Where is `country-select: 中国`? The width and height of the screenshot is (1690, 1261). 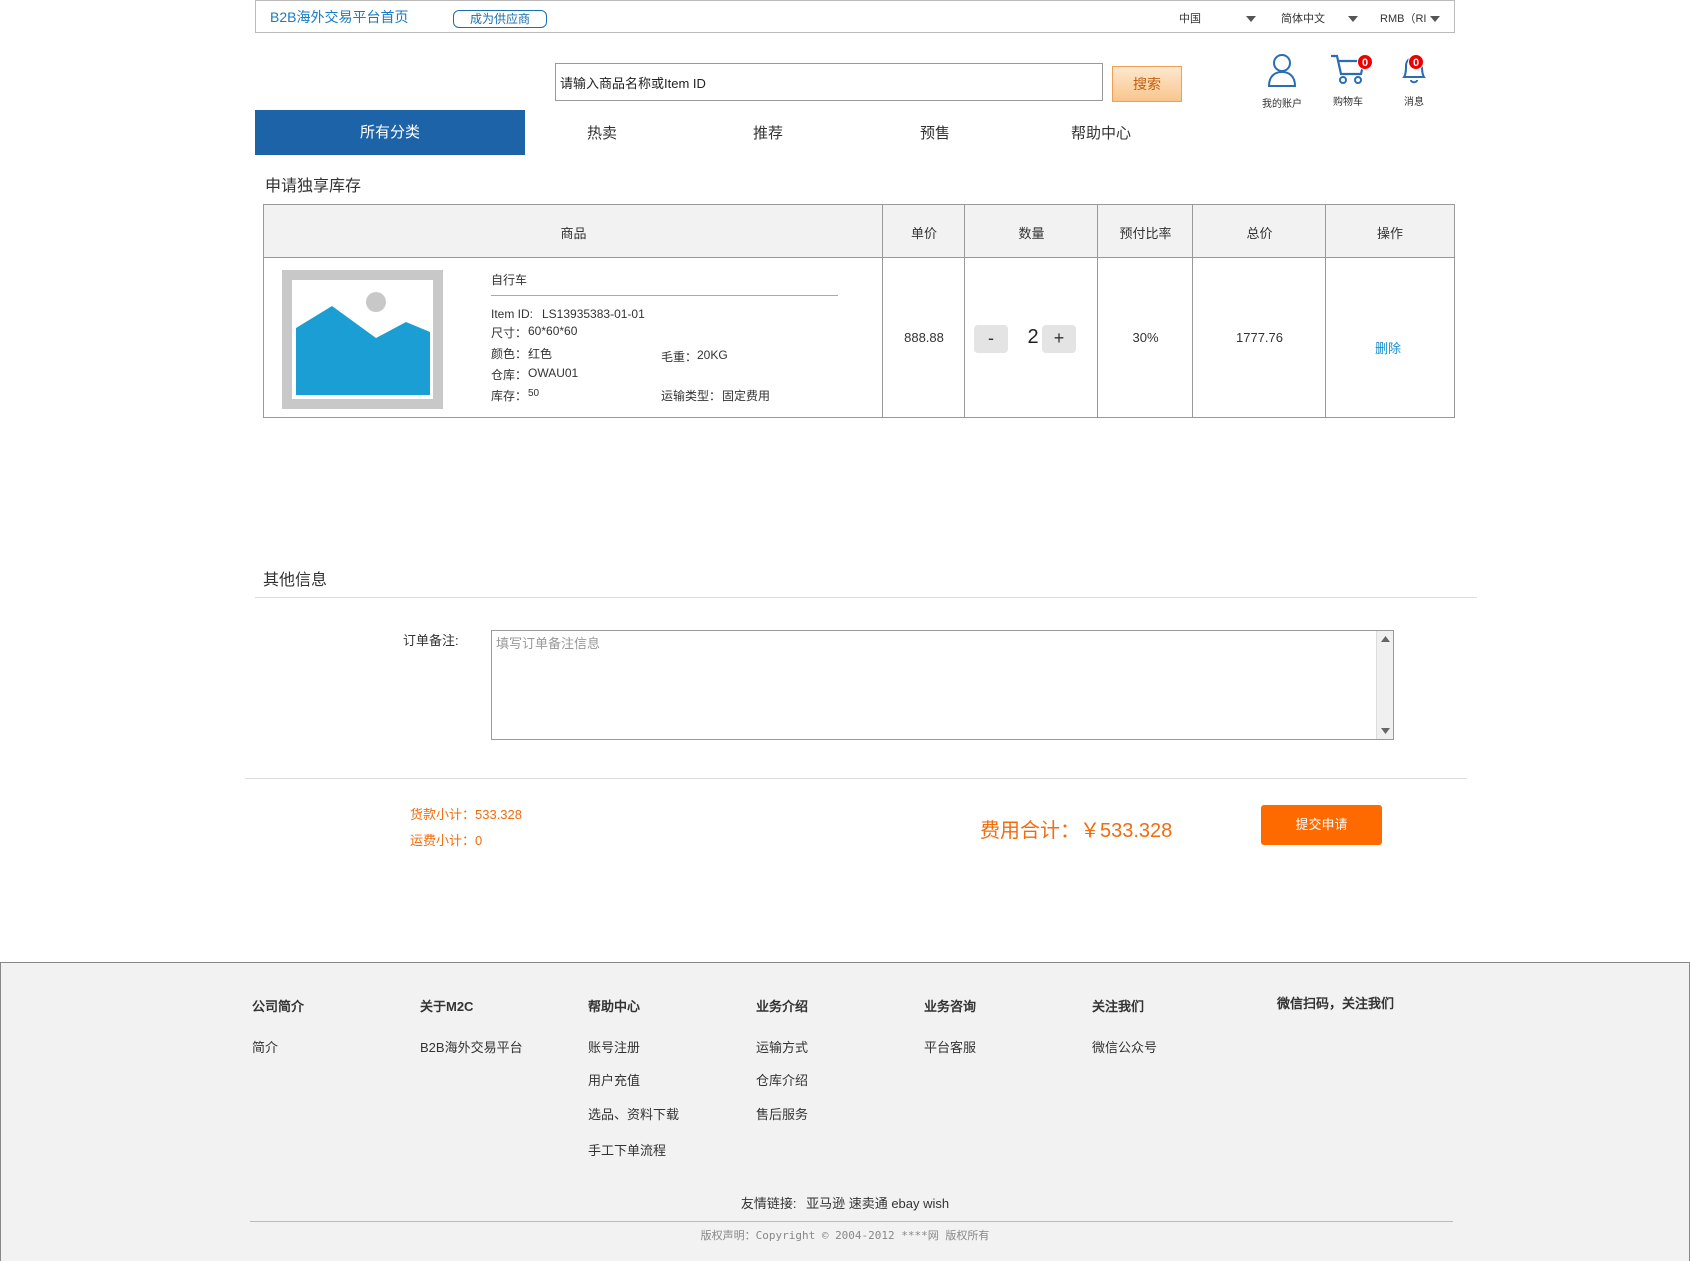 country-select: 中国 is located at coordinates (1190, 18).